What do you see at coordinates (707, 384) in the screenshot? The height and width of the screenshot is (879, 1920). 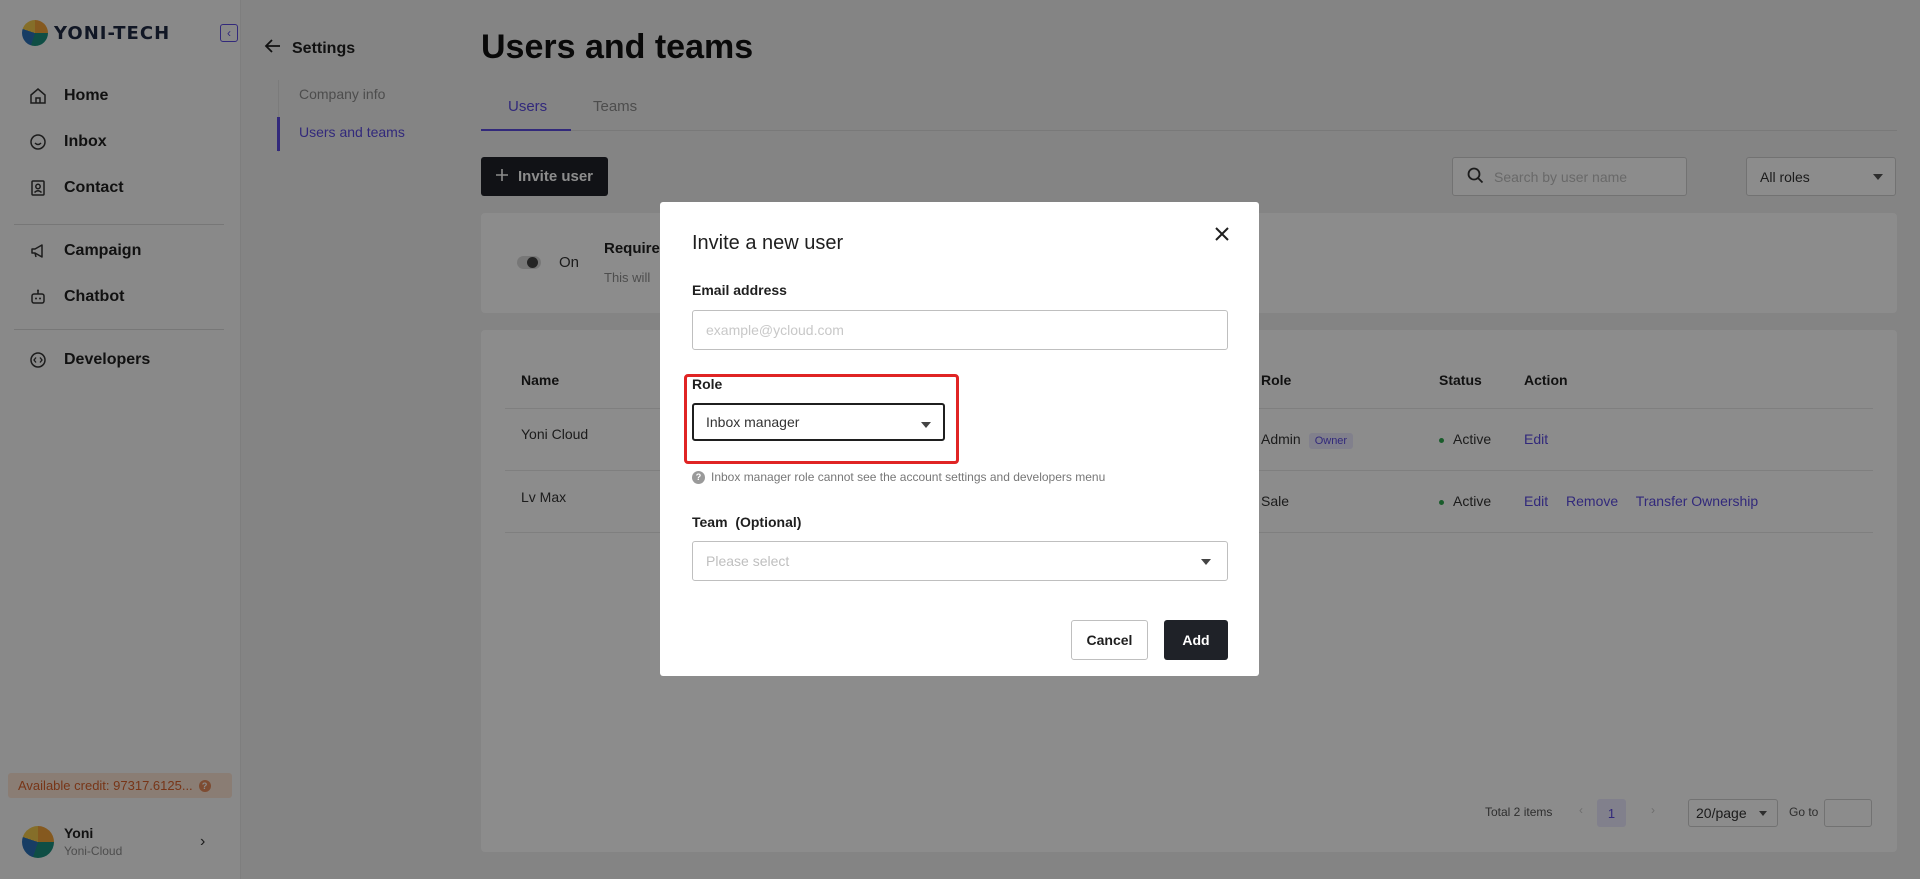 I see `role-label: Role` at bounding box center [707, 384].